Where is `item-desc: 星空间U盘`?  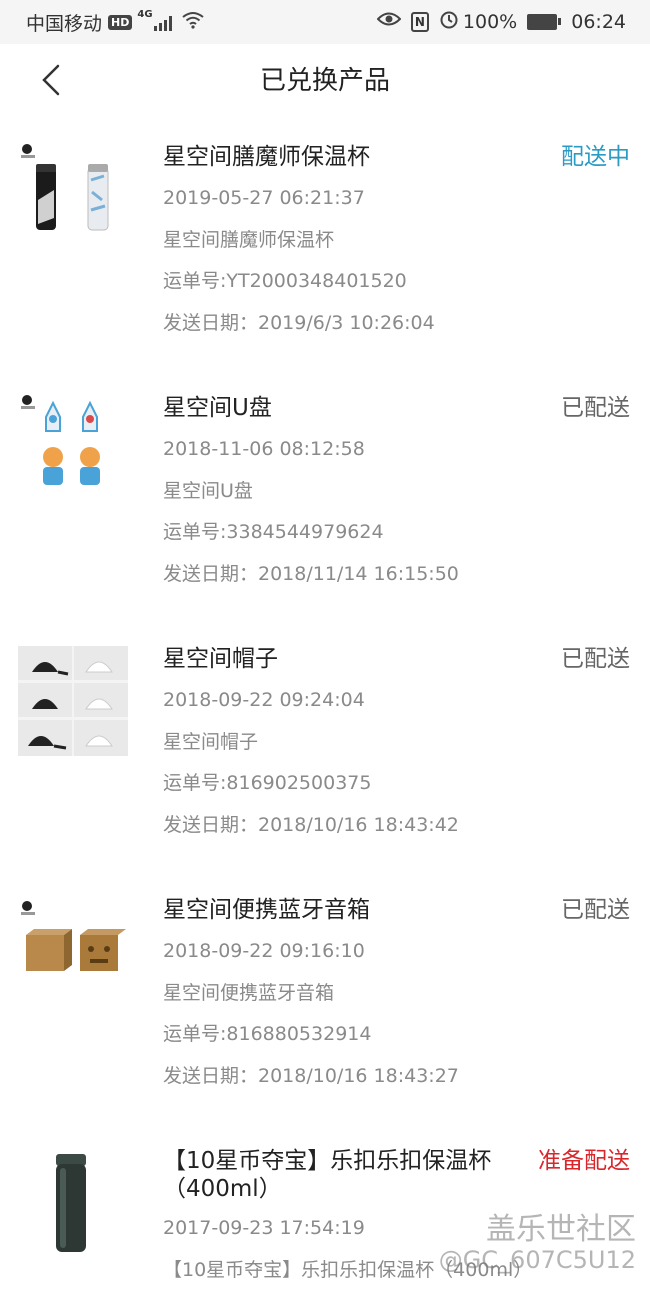 item-desc: 星空间U盘 is located at coordinates (208, 491).